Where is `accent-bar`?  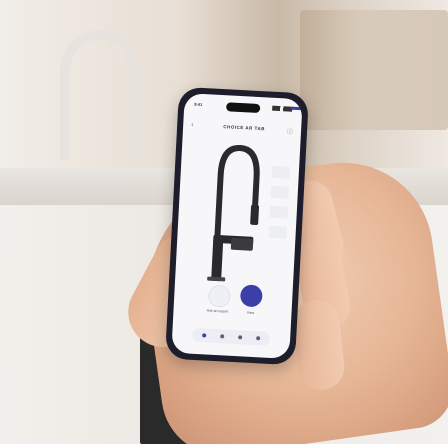
accent-bar is located at coordinates (296, 108).